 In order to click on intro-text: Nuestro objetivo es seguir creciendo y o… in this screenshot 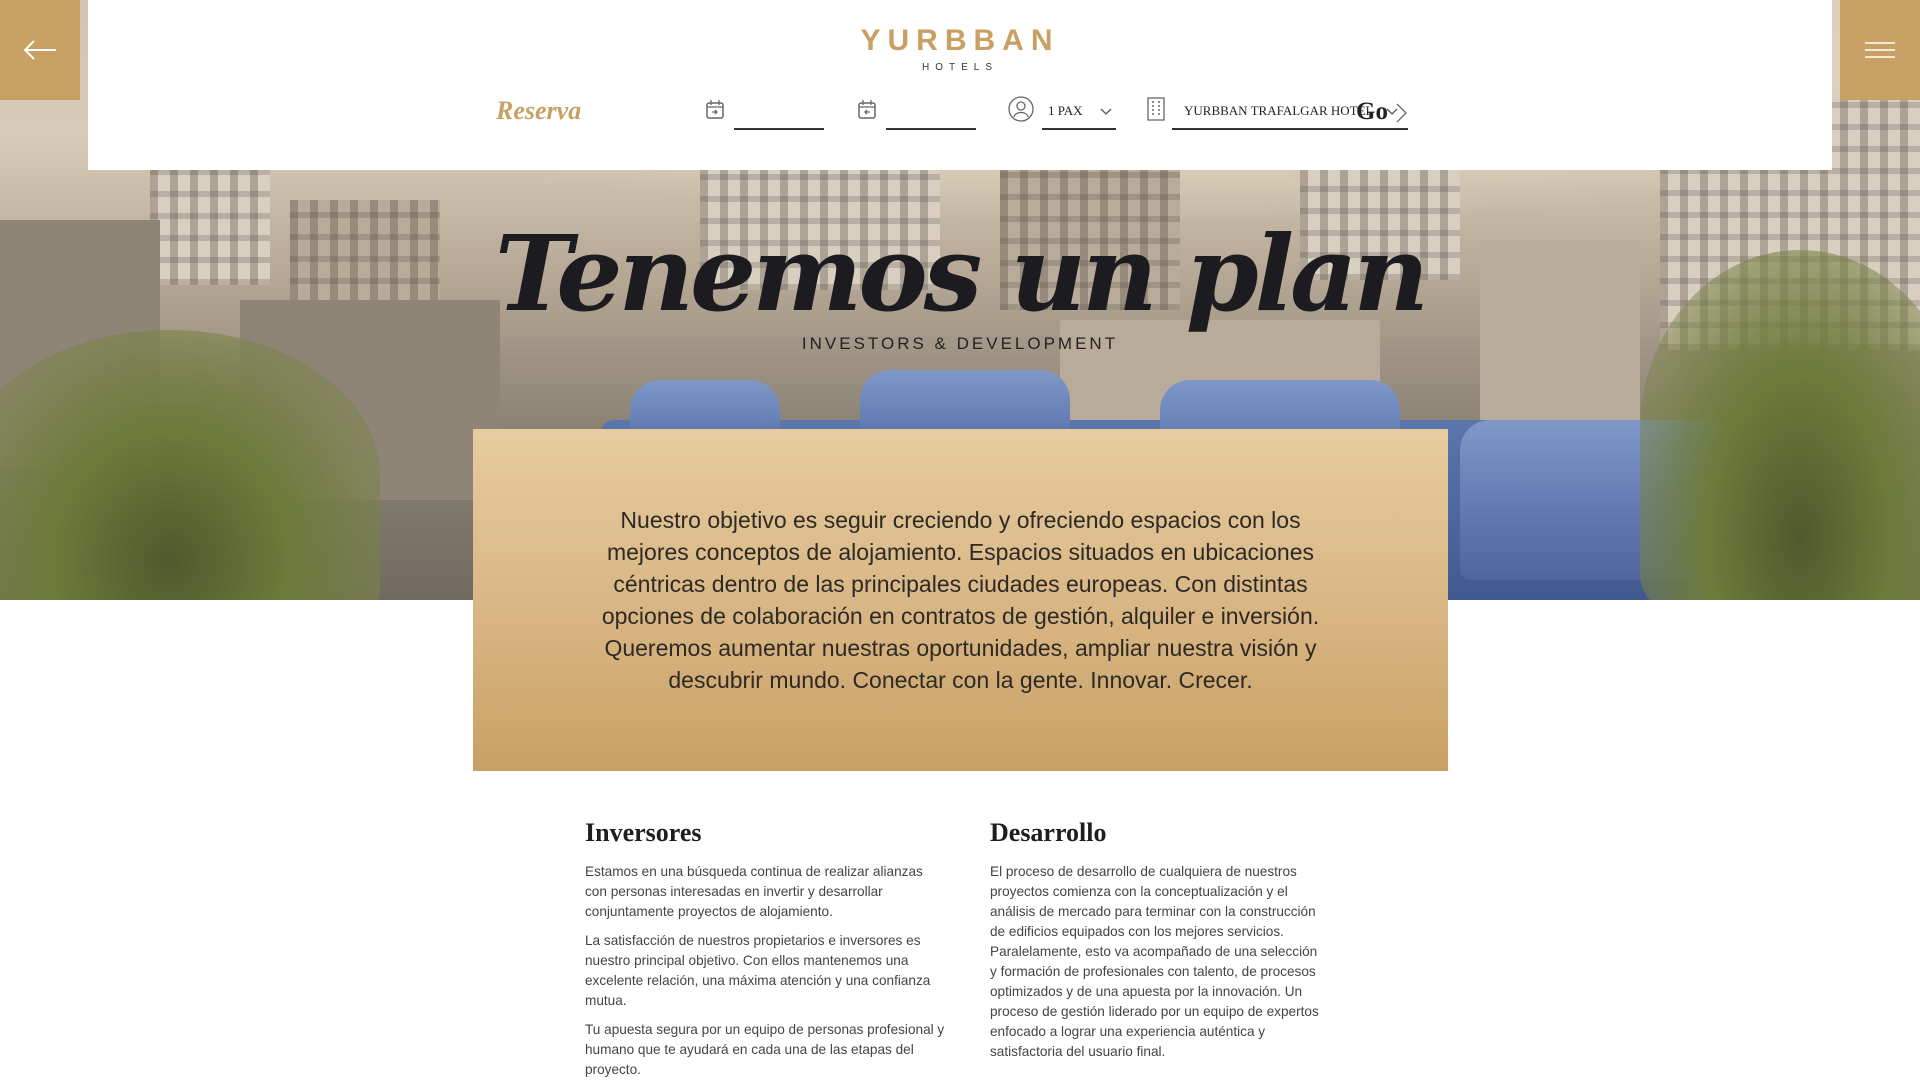, I will do `click(960, 600)`.